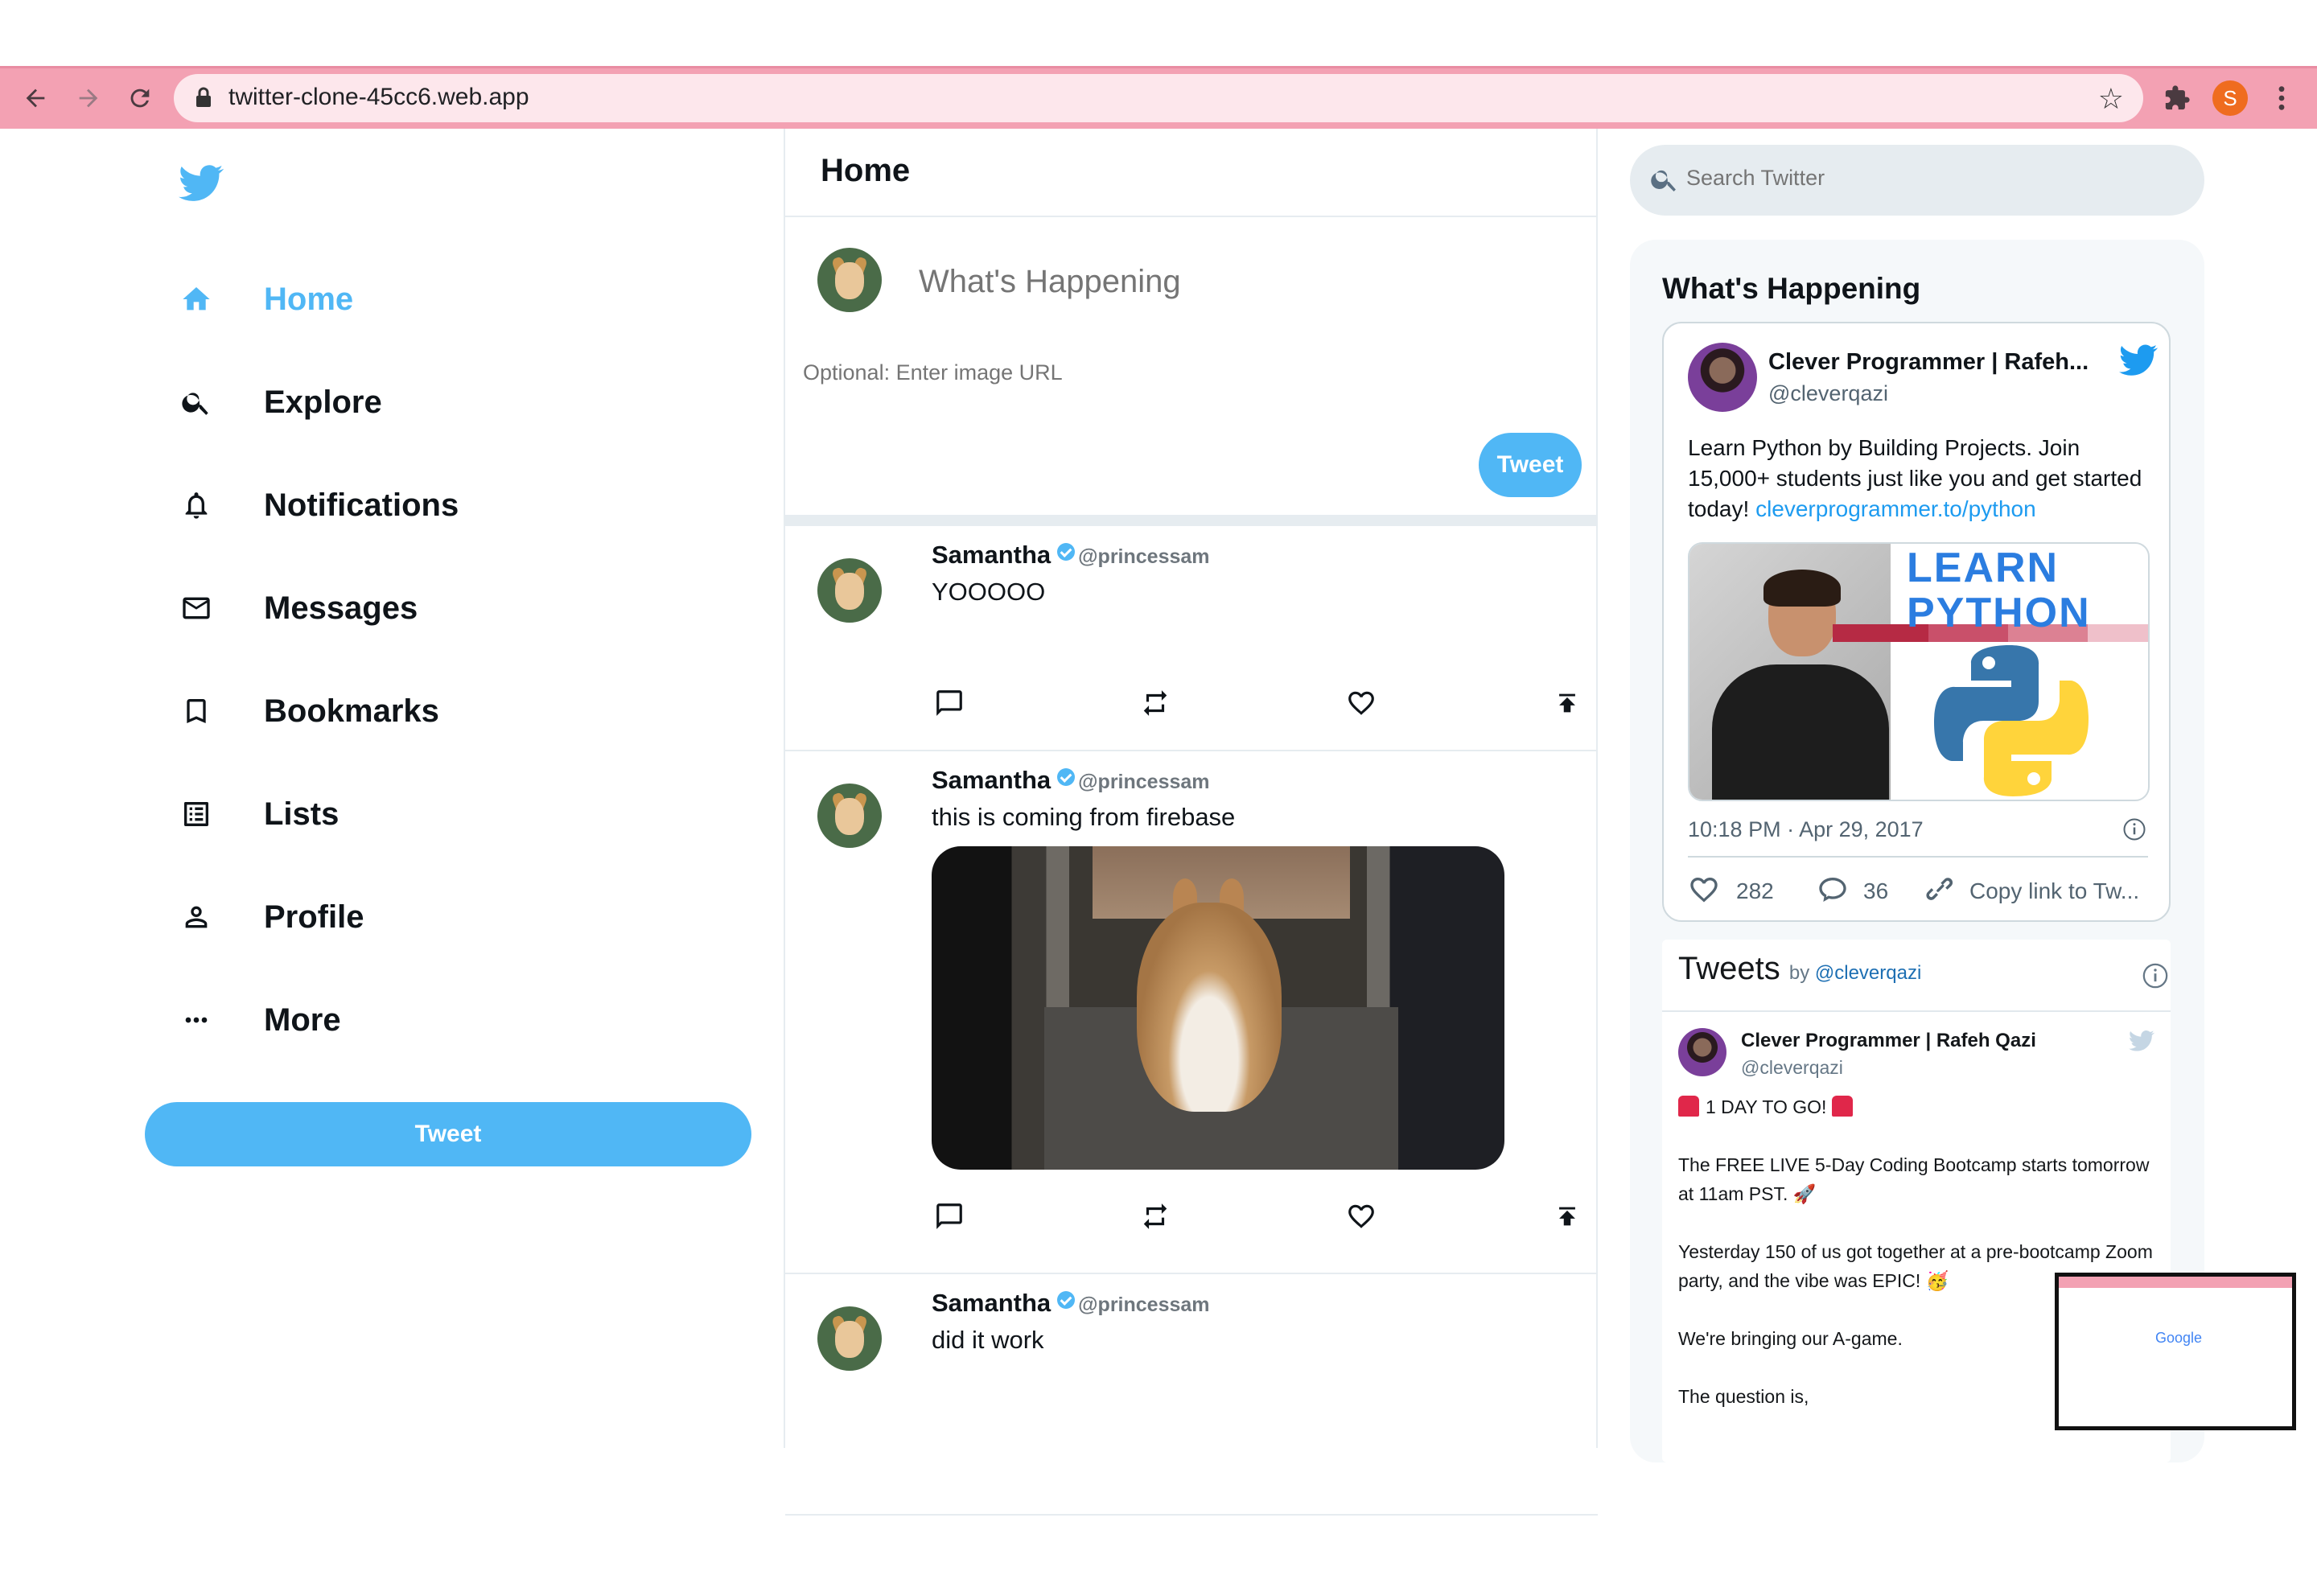  Describe the element at coordinates (88, 98) in the screenshot. I see `forward-icon` at that location.